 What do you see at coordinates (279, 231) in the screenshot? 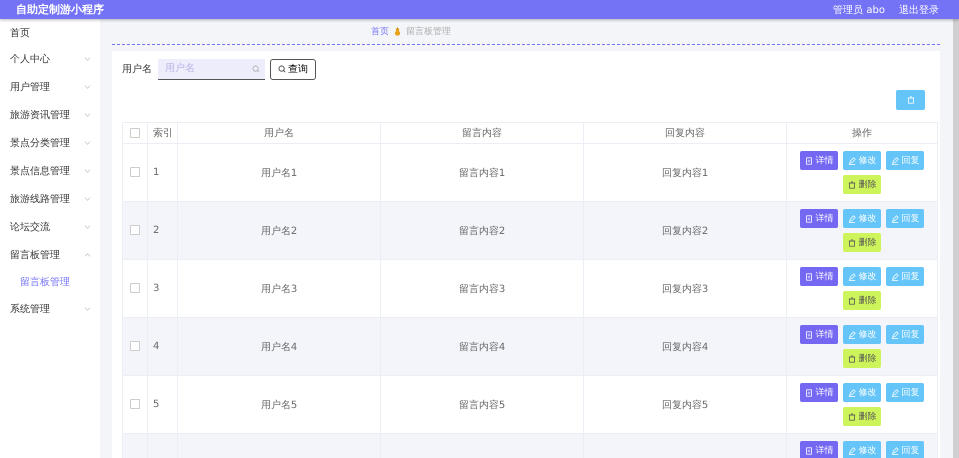
I see `table-cell: 用户名2` at bounding box center [279, 231].